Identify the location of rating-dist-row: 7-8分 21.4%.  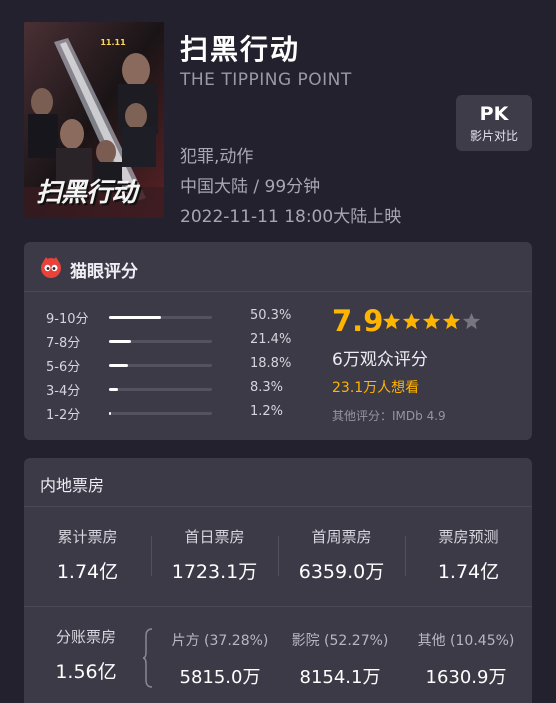
(171, 341).